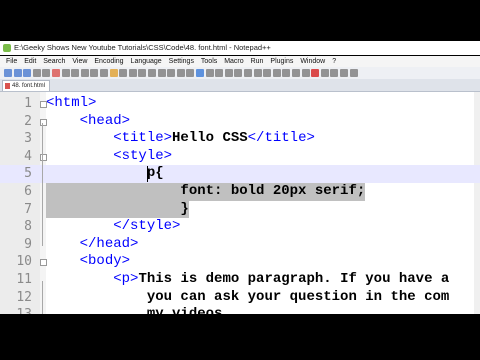  Describe the element at coordinates (28, 121) in the screenshot. I see `line-number: 2` at that location.